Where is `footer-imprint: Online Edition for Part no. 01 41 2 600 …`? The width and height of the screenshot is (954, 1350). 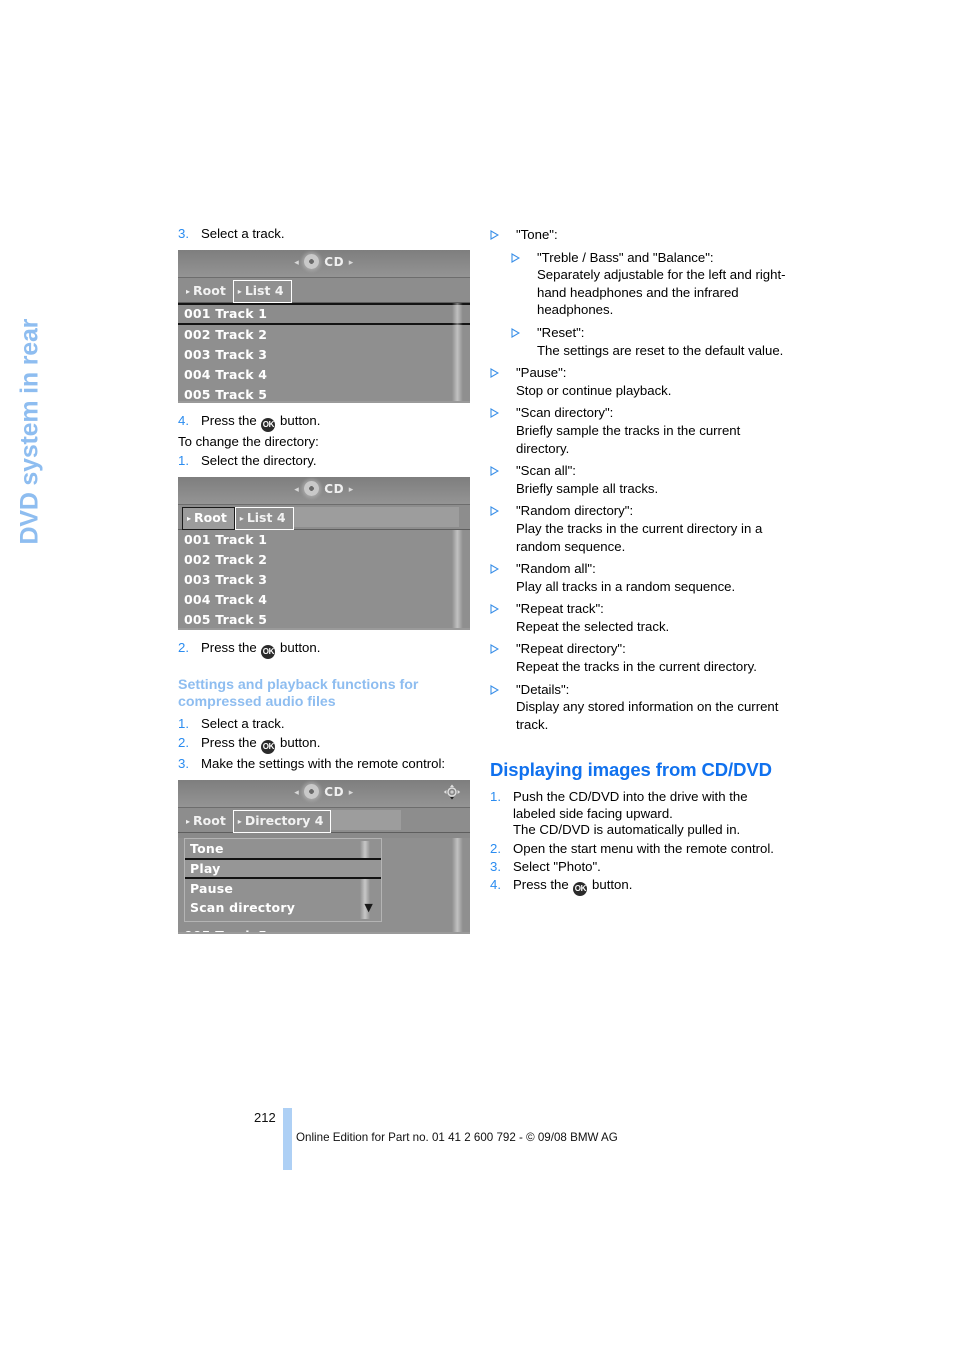 footer-imprint: Online Edition for Part no. 01 41 2 600 … is located at coordinates (457, 1137).